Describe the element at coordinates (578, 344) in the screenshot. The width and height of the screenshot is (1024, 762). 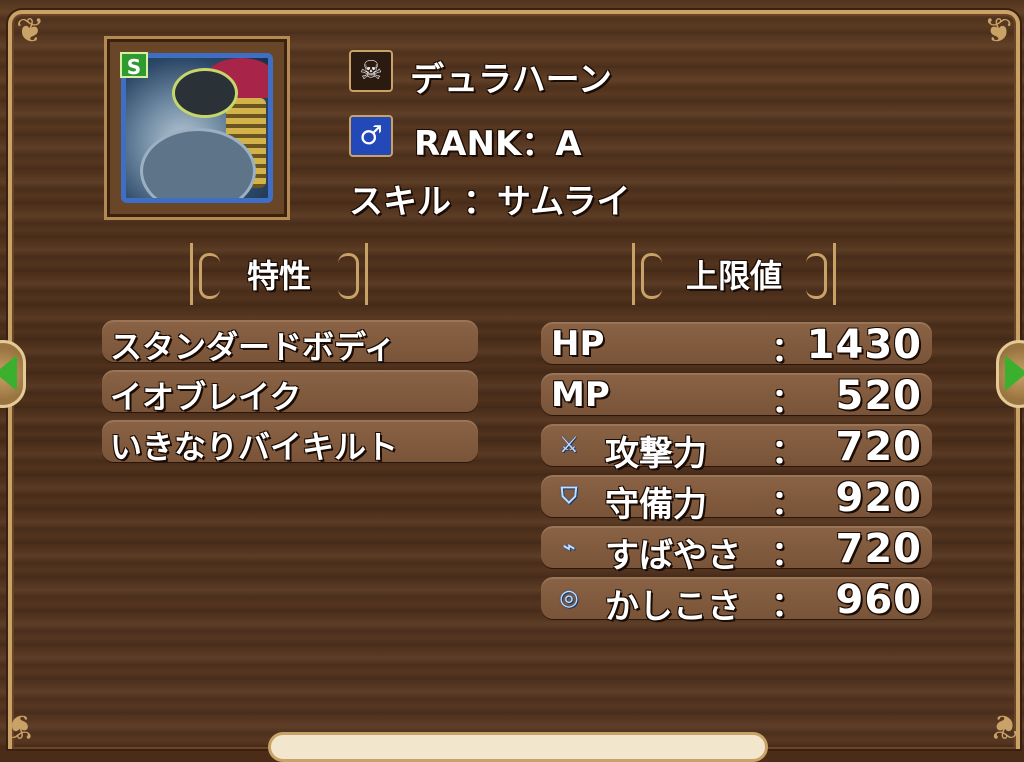
I see `stat-label: HP` at that location.